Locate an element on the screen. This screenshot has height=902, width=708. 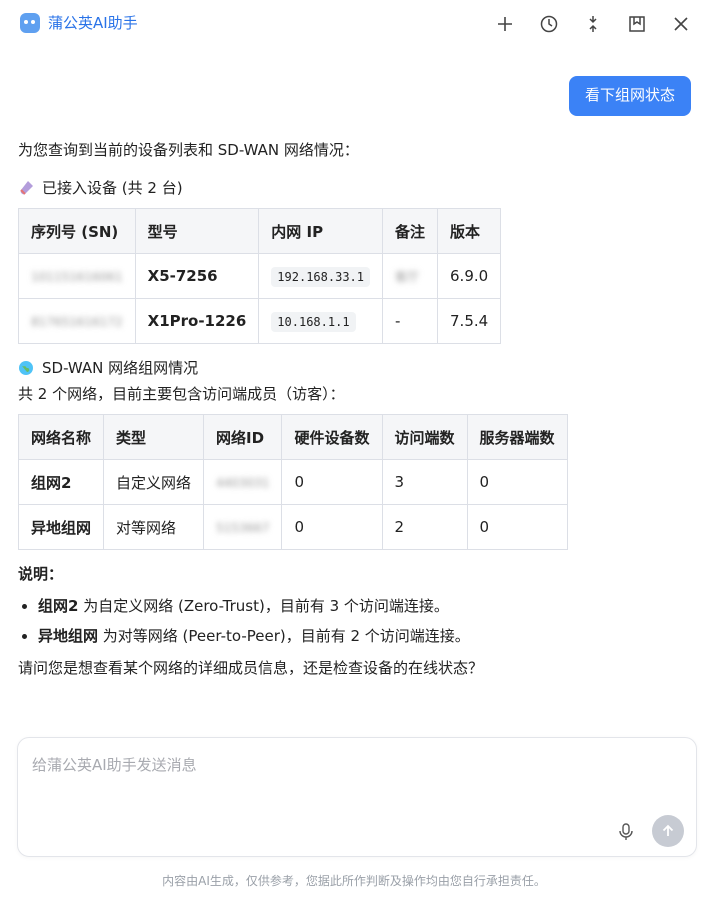
header-cell: 备注 is located at coordinates (410, 231).